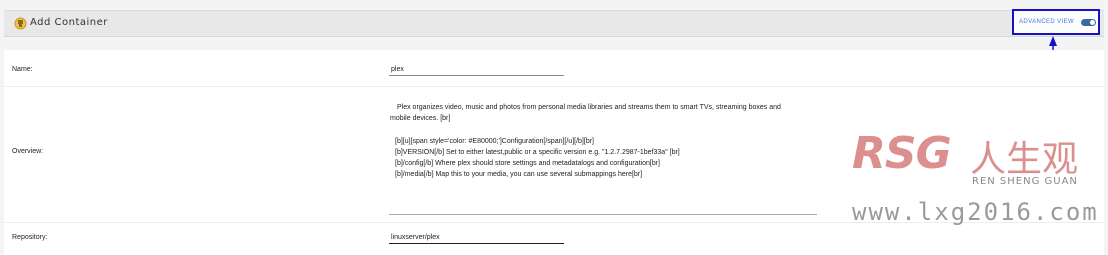 This screenshot has height=255, width=1108. What do you see at coordinates (554, 23) in the screenshot?
I see `title-bar: Add Container` at bounding box center [554, 23].